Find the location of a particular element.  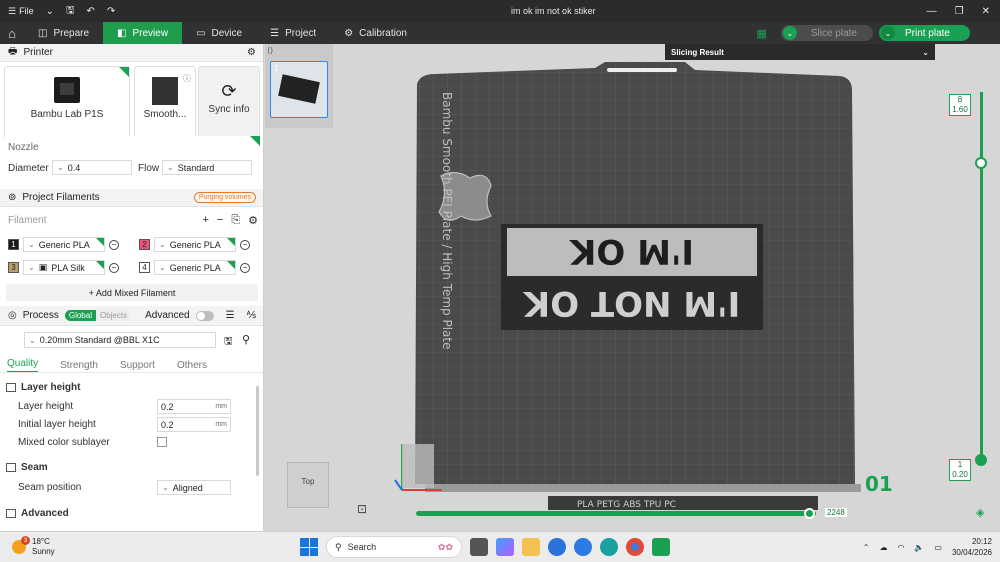

initial-layer-height-input: 0.2 mm is located at coordinates (194, 424).